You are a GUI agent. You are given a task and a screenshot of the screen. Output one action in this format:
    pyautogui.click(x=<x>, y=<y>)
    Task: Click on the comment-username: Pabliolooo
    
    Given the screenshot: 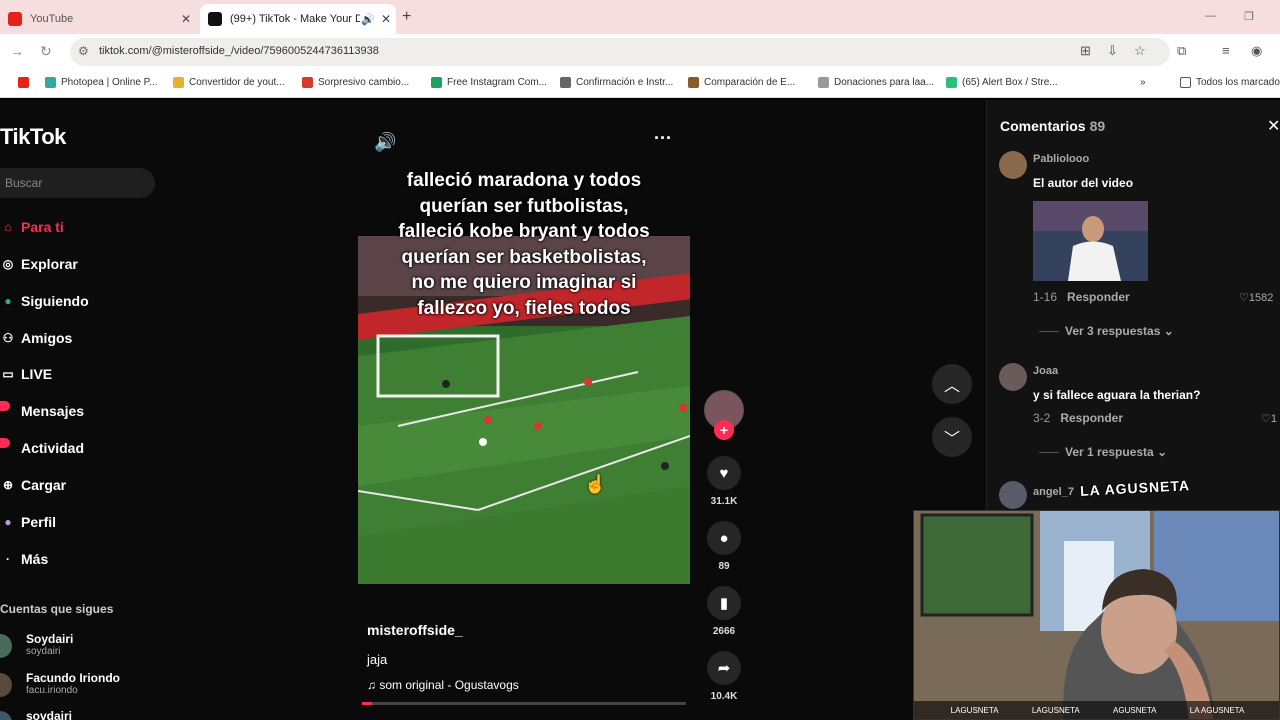 What is the action you would take?
    pyautogui.click(x=1061, y=159)
    